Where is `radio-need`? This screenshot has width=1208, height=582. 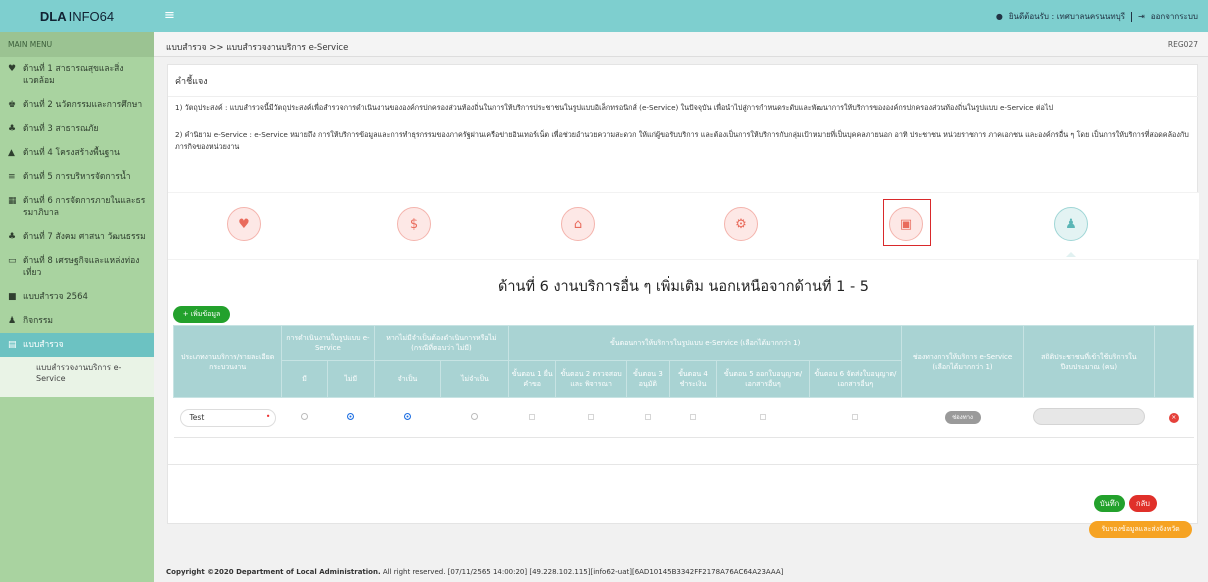 radio-need is located at coordinates (407, 416).